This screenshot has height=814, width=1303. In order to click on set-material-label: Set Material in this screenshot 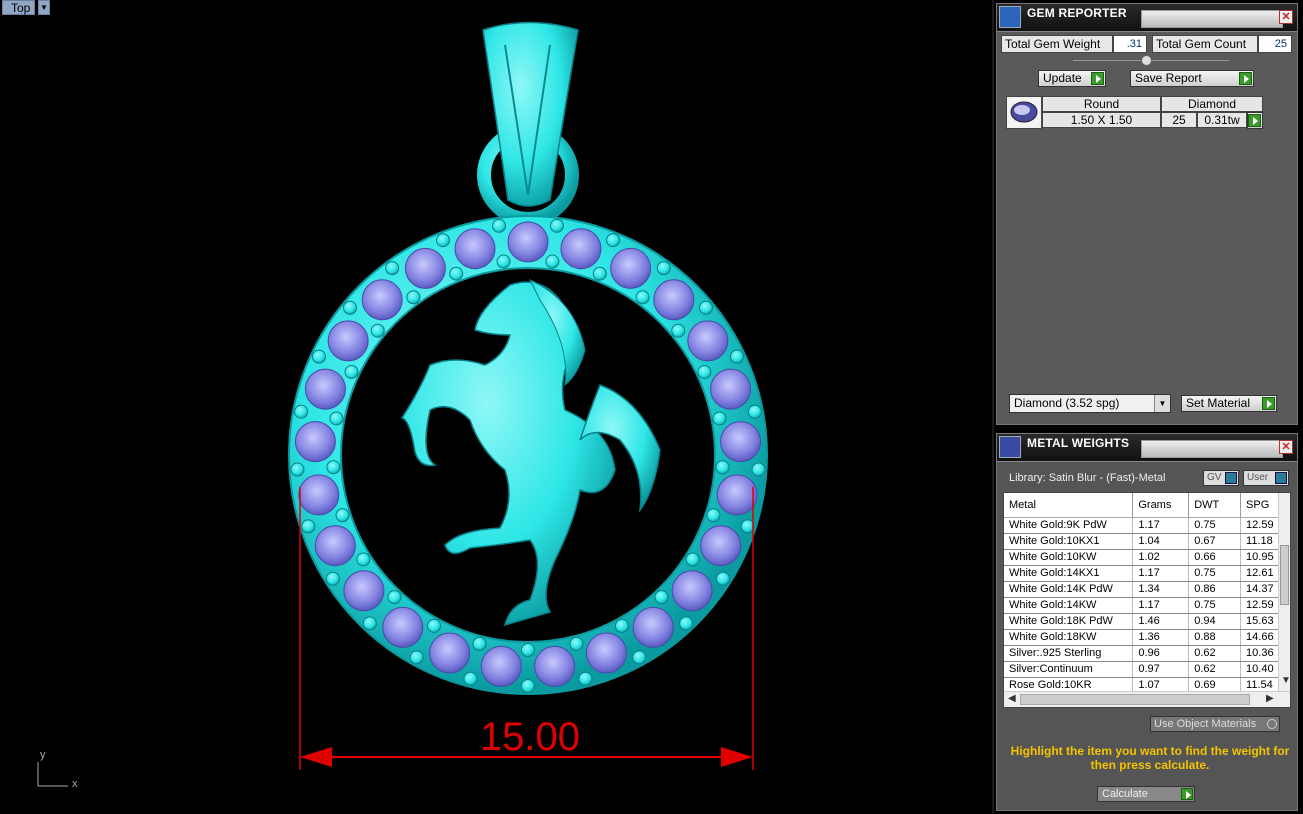, I will do `click(1218, 403)`.